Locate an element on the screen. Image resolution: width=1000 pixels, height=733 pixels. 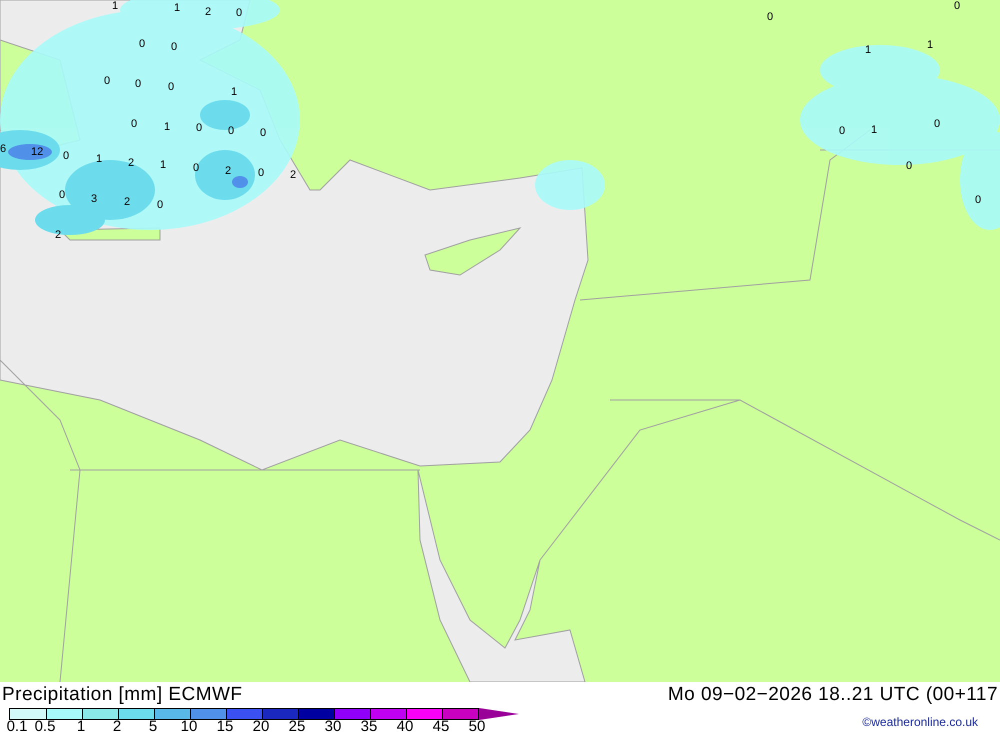
valid-time: Mo 09−02−2026 18..21 UTC (00+117 is located at coordinates (833, 695).